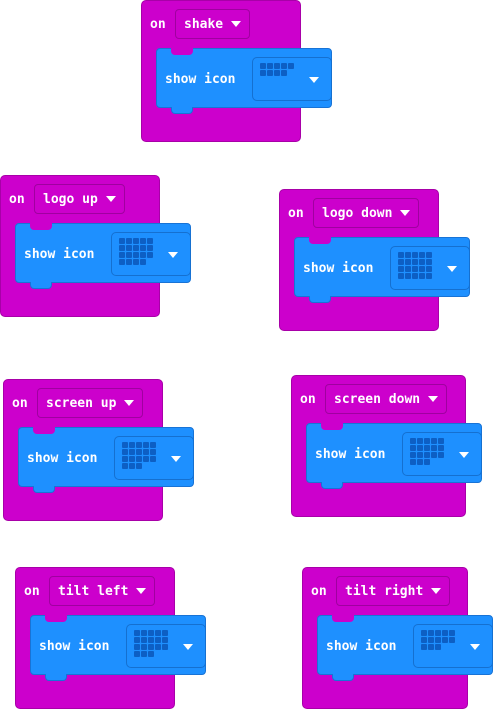 The height and width of the screenshot is (710, 493). I want to click on gesture-dropdown: shake, so click(213, 24).